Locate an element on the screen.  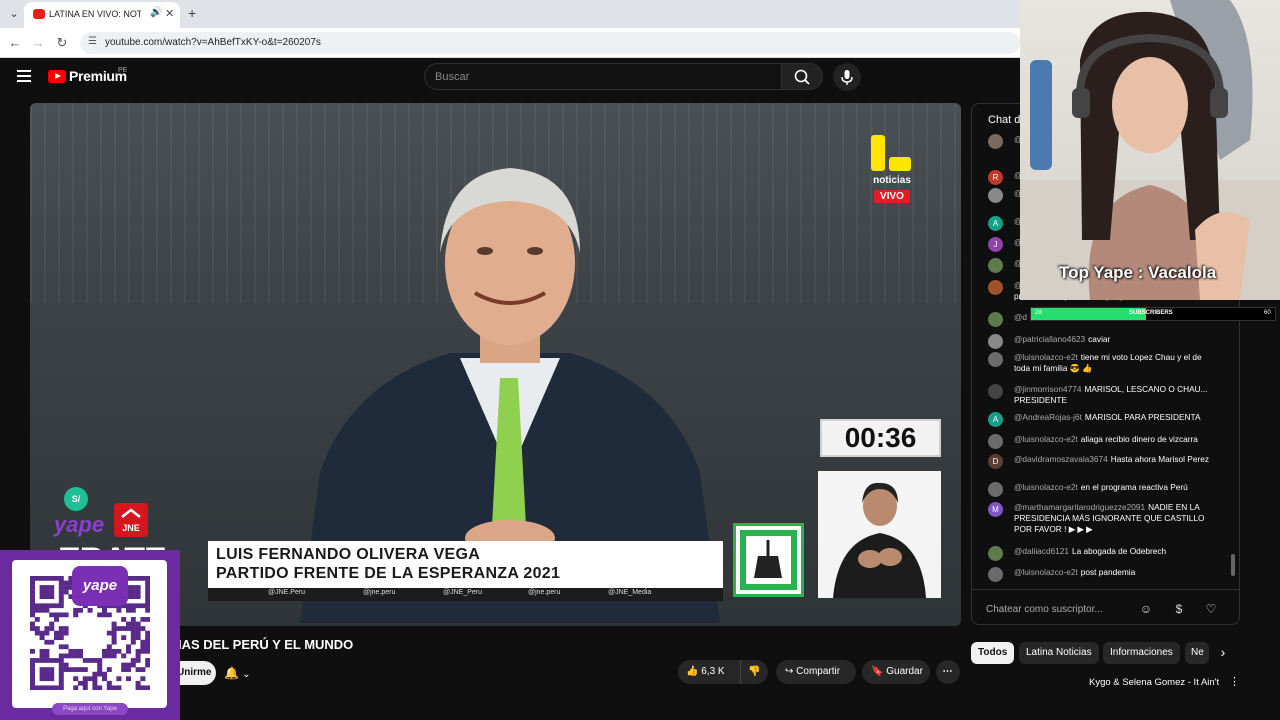
chat-message: @luisnolazco-e2t post pandemia is located at coordinates (1104, 574).